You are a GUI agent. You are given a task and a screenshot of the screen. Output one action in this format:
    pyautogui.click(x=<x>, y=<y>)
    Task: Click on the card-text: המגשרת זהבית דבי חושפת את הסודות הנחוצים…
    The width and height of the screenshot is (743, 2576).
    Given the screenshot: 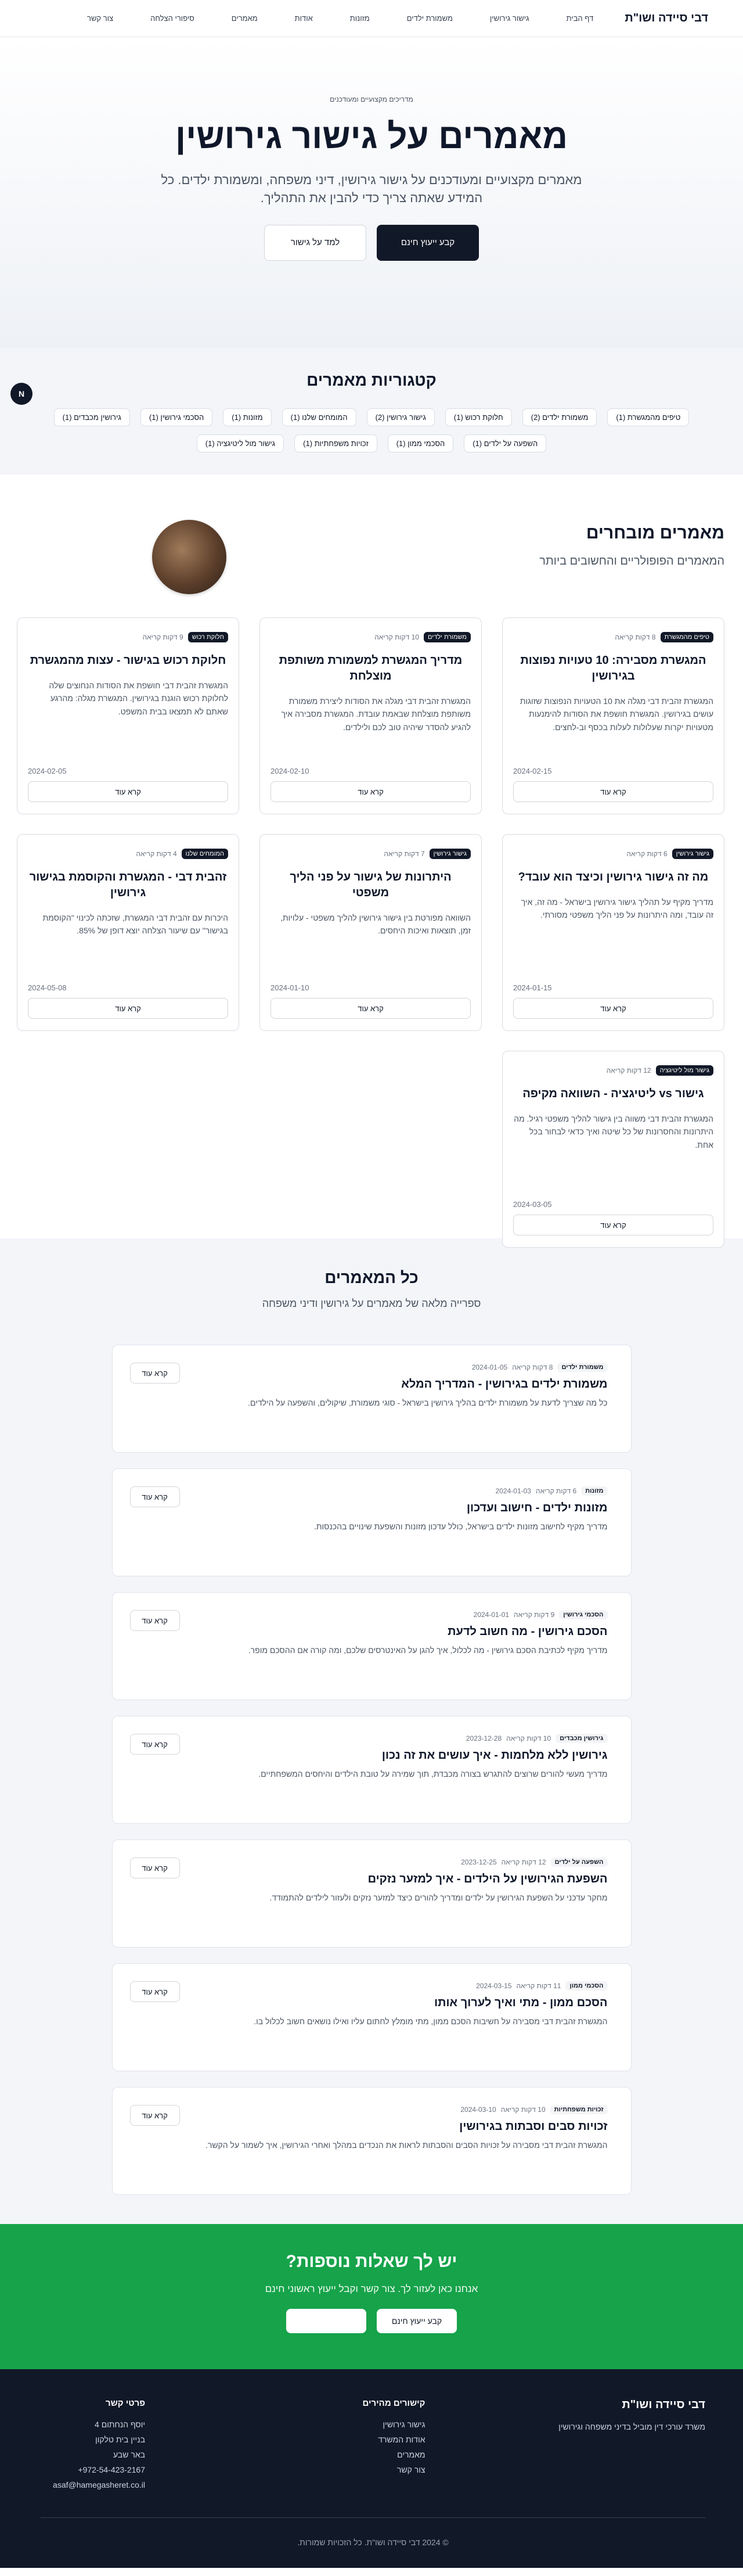 What is the action you would take?
    pyautogui.click(x=138, y=698)
    